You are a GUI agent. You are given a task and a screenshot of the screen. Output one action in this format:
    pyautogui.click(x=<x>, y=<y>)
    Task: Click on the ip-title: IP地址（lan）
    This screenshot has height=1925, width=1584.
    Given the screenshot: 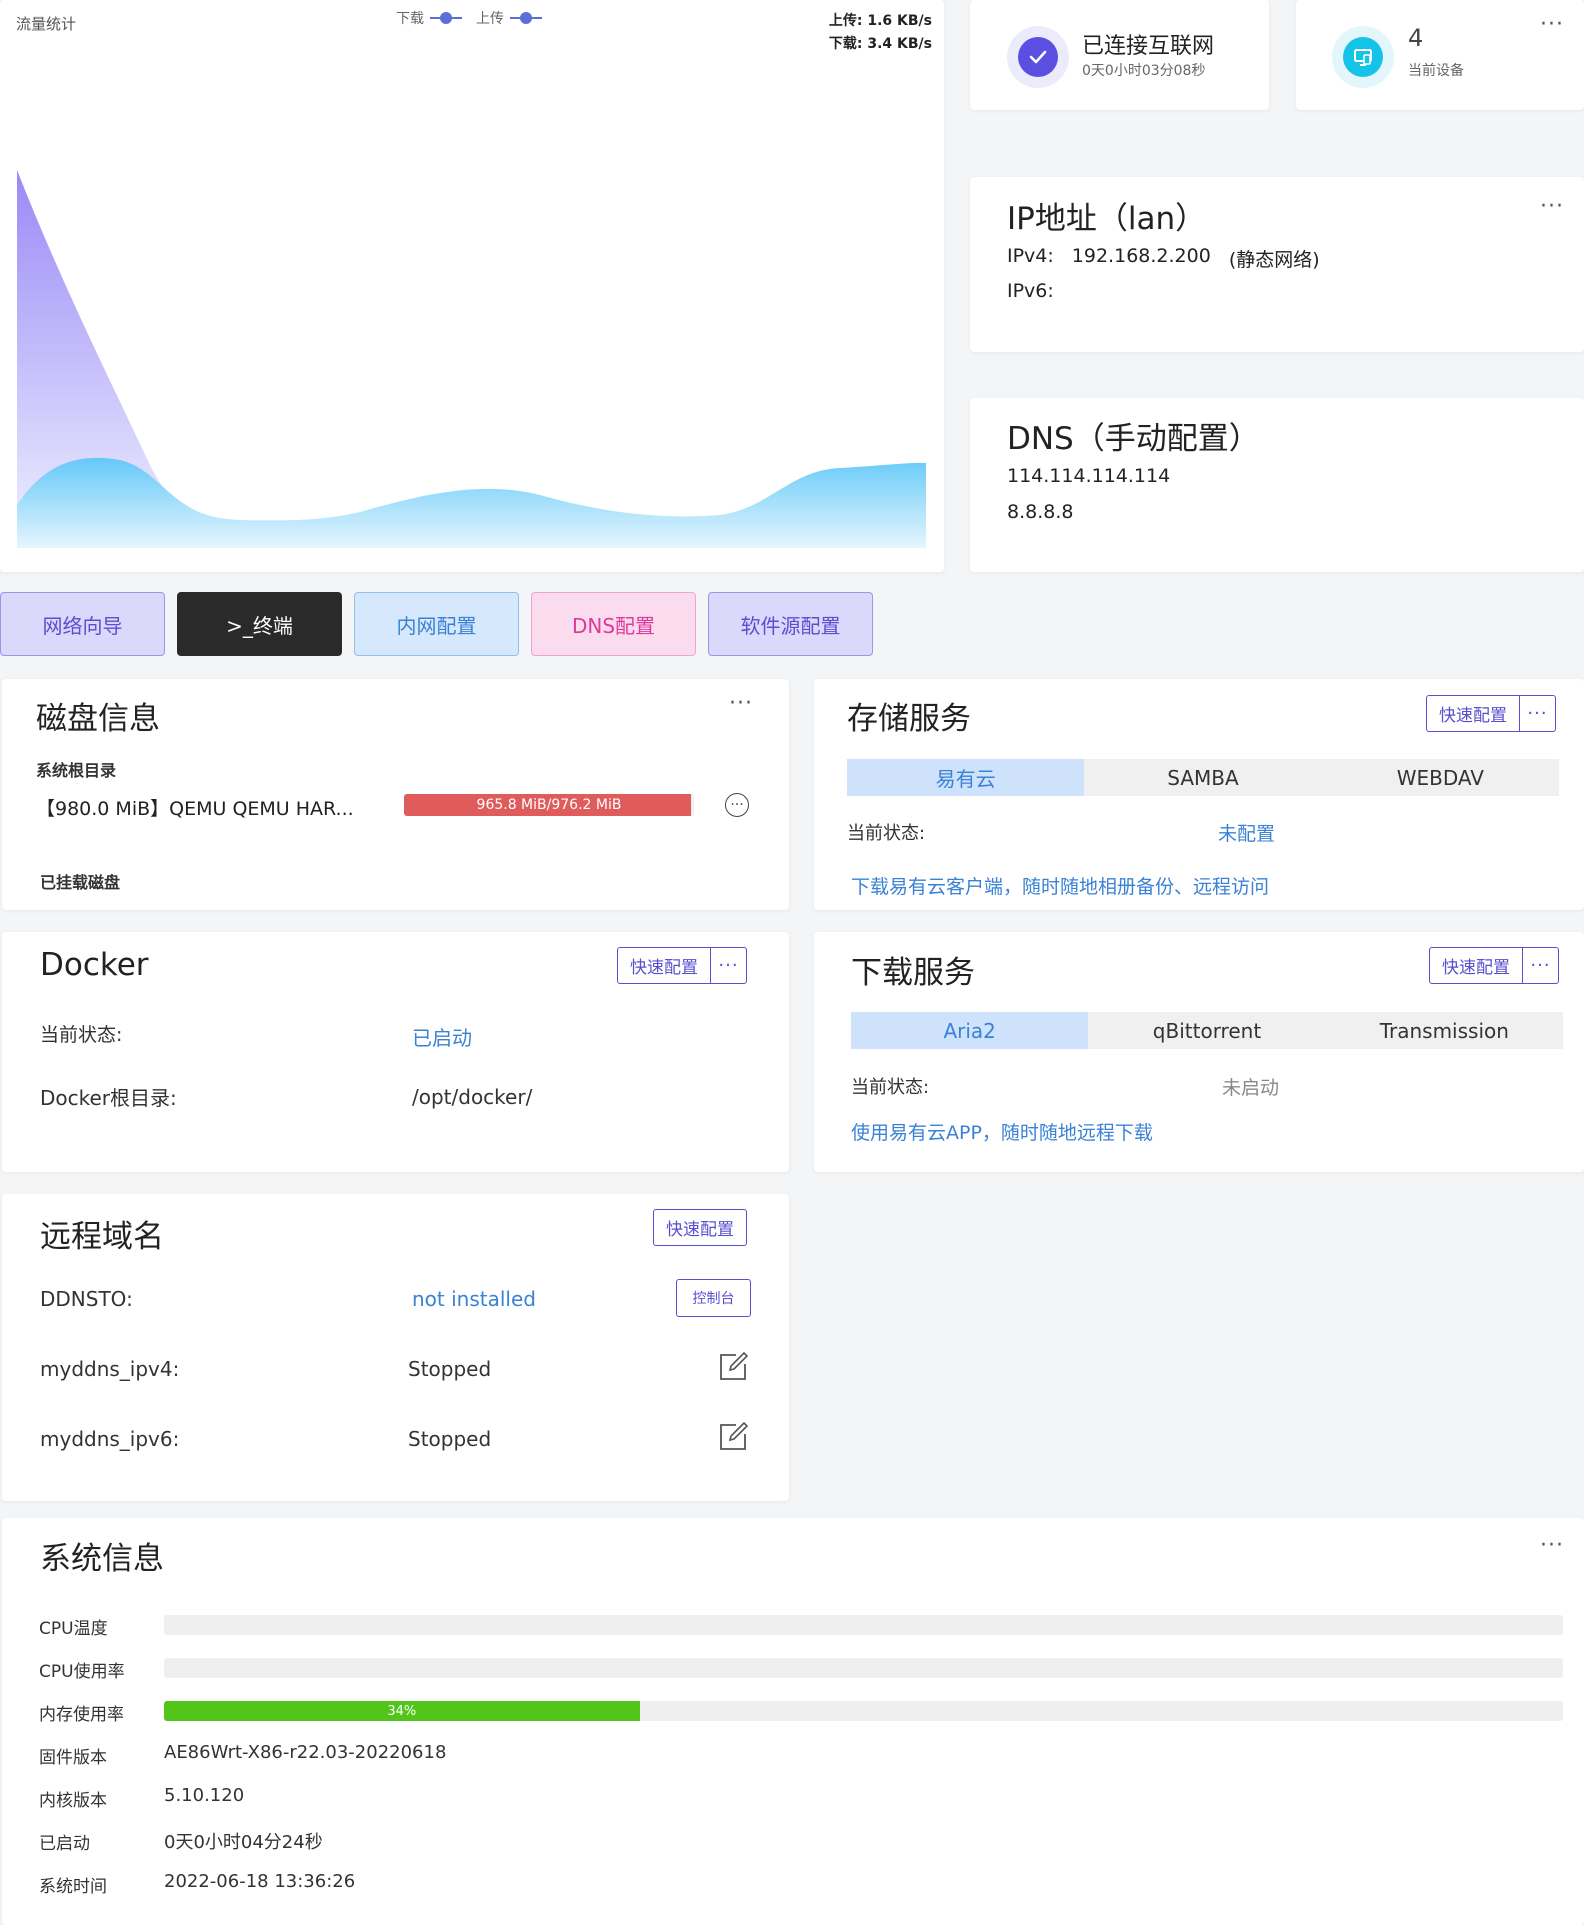 What is the action you would take?
    pyautogui.click(x=1107, y=219)
    